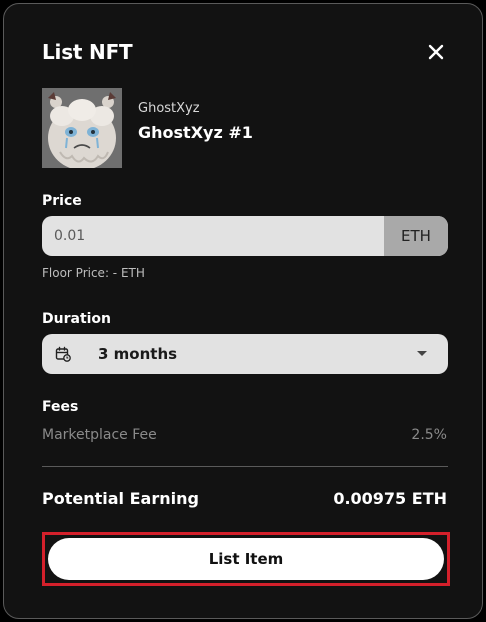  What do you see at coordinates (93, 273) in the screenshot?
I see `floor-price-text: Floor Price: - ETH` at bounding box center [93, 273].